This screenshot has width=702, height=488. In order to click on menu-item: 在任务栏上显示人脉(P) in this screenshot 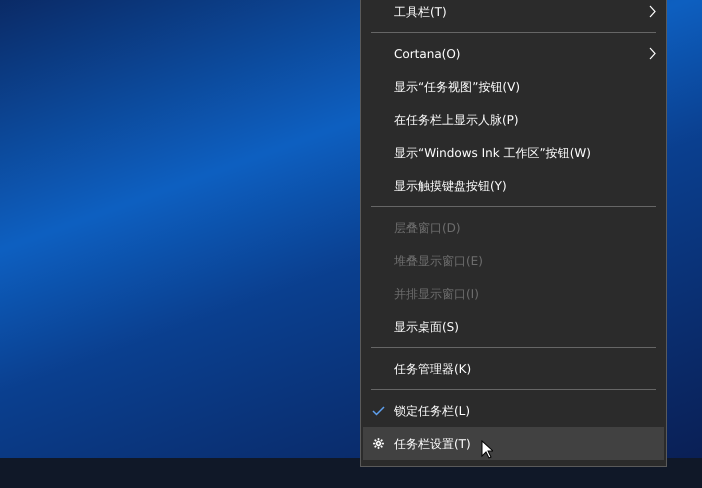, I will do `click(513, 119)`.